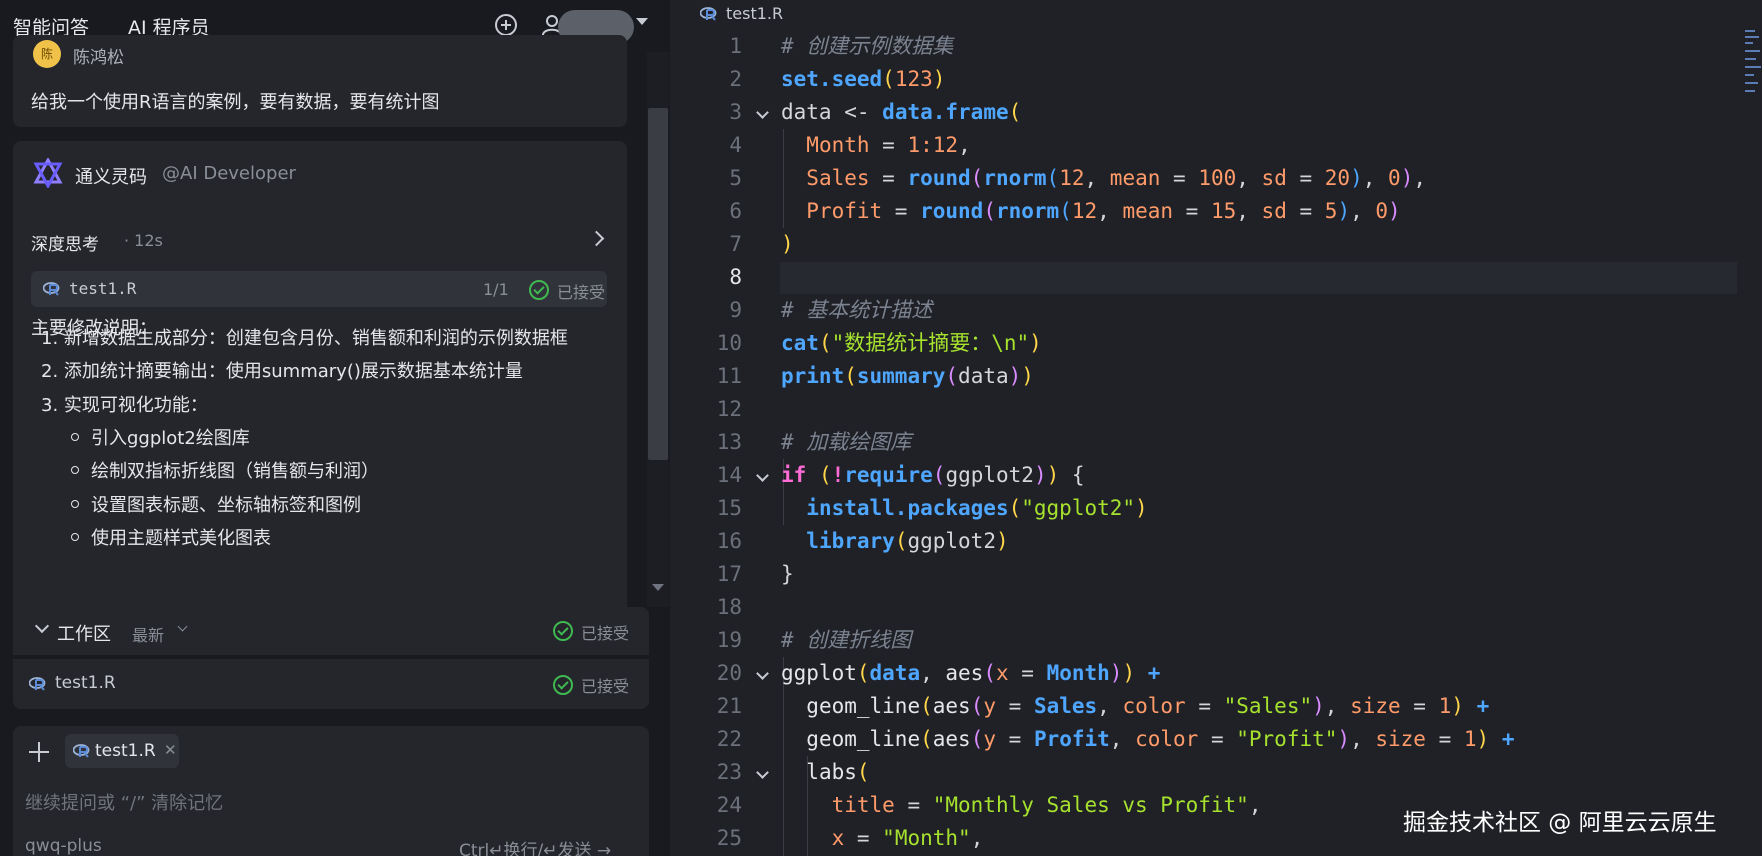 The height and width of the screenshot is (856, 1762). I want to click on changed-file-row: test1.R 1/1 已接受, so click(319, 289).